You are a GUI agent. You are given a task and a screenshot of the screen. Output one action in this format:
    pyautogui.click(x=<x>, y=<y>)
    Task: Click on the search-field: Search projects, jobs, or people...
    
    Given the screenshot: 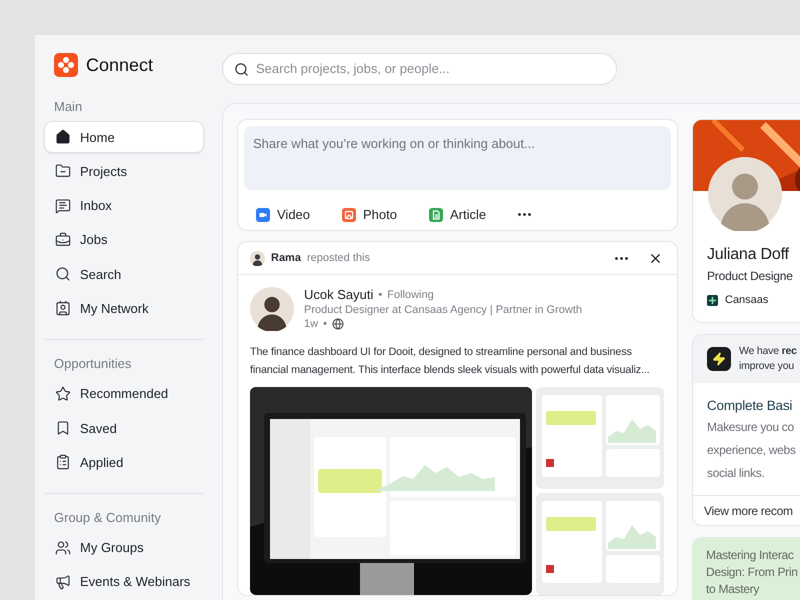 What is the action you would take?
    pyautogui.click(x=419, y=68)
    